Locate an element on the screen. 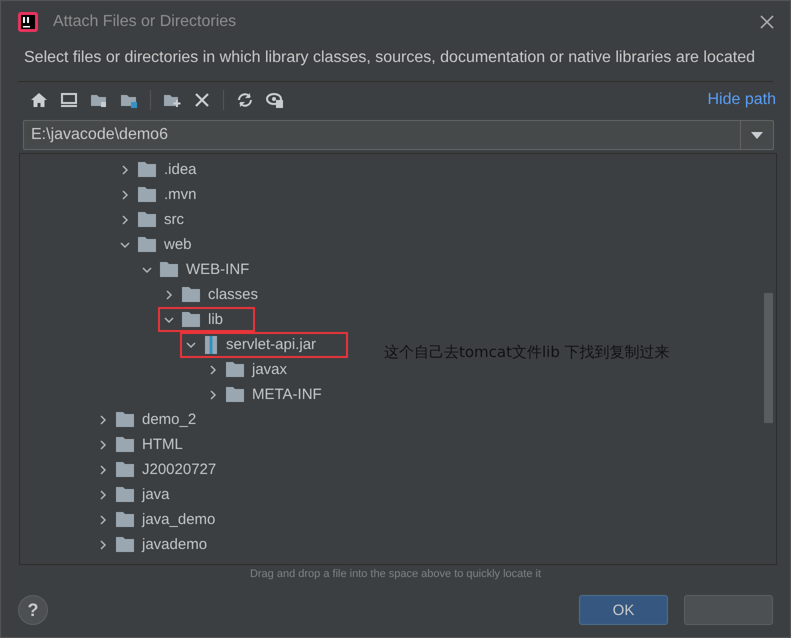 This screenshot has height=638, width=791. drop-hint: Drag and drop a file into the space above to quickly locate it is located at coordinates (395, 573).